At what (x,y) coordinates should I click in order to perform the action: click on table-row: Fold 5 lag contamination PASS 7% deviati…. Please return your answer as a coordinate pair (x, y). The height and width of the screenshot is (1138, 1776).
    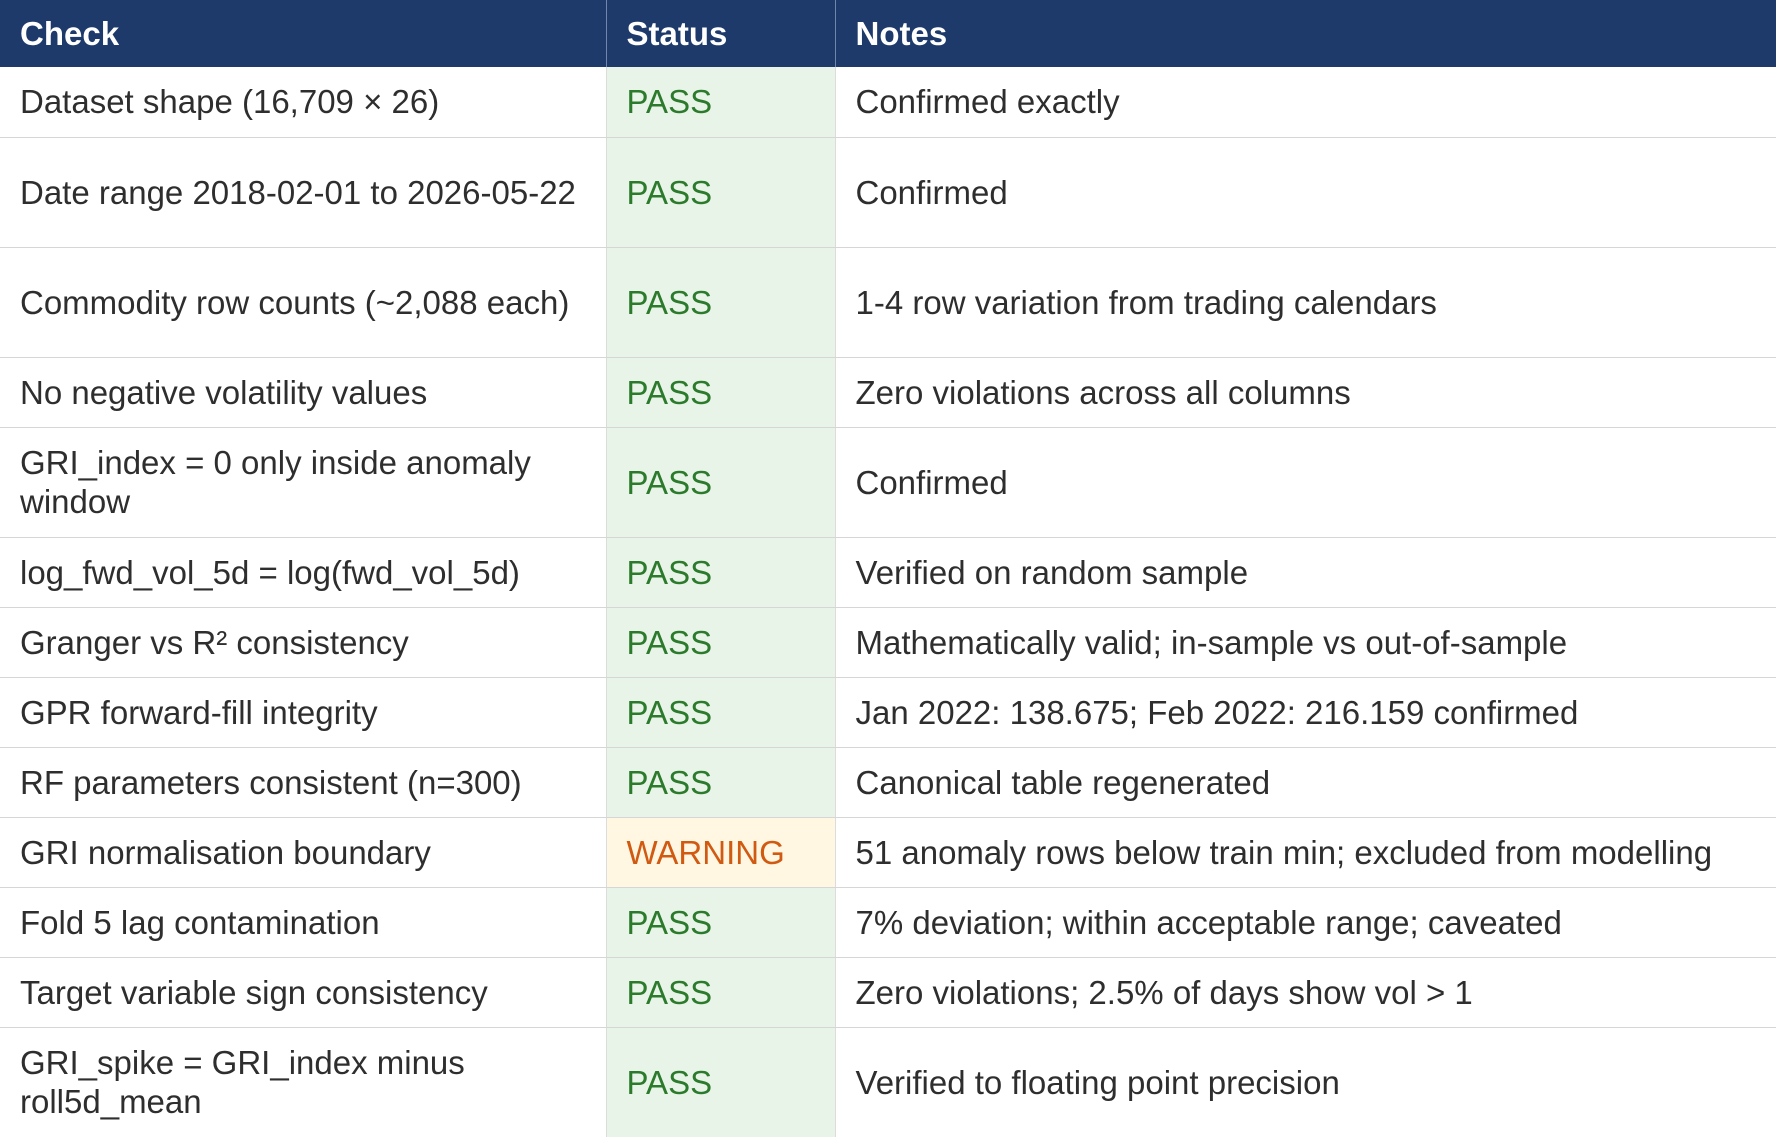
    Looking at the image, I should click on (888, 922).